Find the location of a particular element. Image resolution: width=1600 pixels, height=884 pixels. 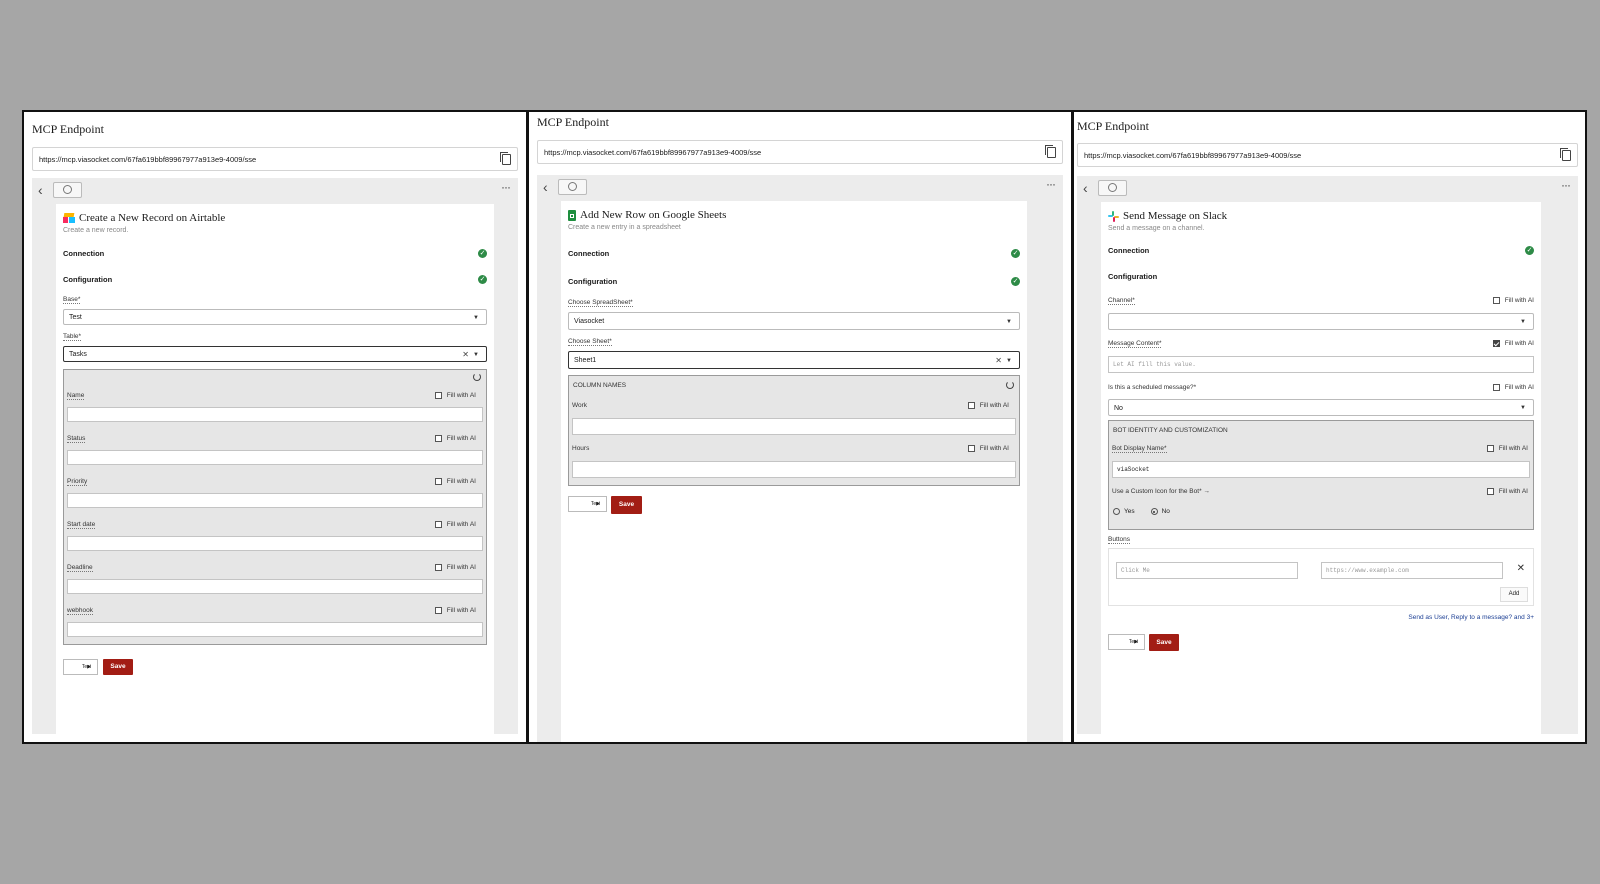

custom-icon-radio-group: Yes No is located at coordinates (1141, 511).